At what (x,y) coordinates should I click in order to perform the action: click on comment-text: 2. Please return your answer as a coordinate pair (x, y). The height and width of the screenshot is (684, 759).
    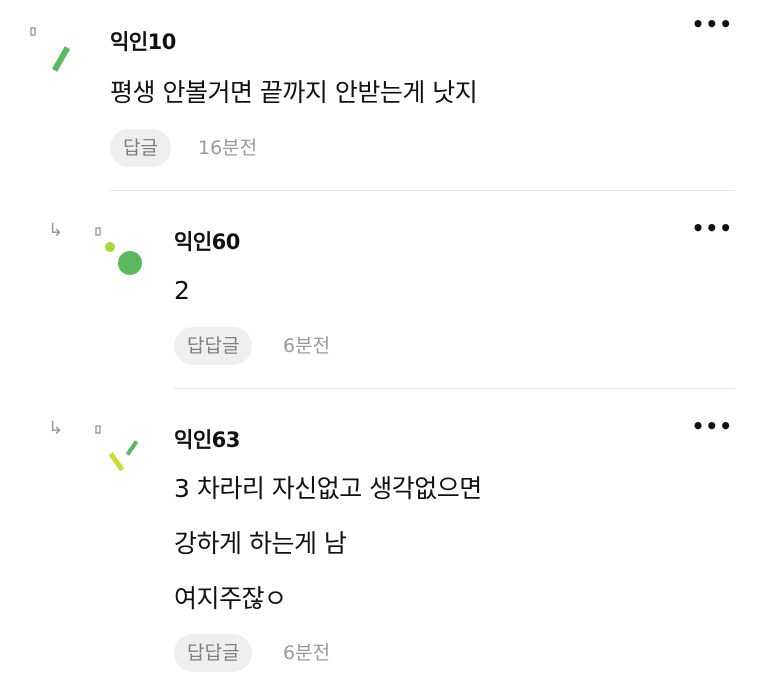
    Looking at the image, I should click on (182, 290).